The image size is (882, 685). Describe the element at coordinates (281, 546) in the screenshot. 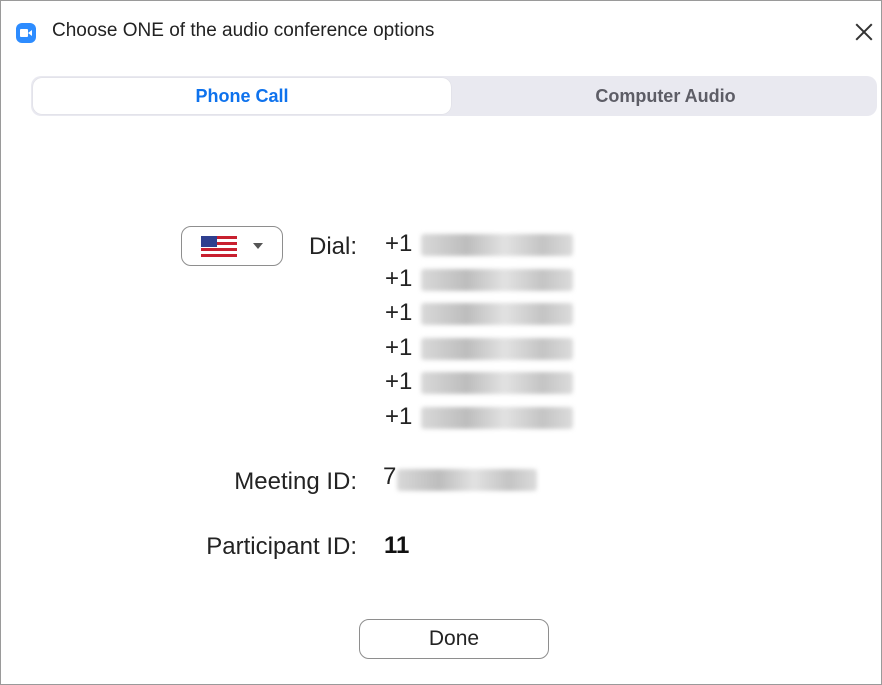

I see `participant-id-label: Participant ID:` at that location.